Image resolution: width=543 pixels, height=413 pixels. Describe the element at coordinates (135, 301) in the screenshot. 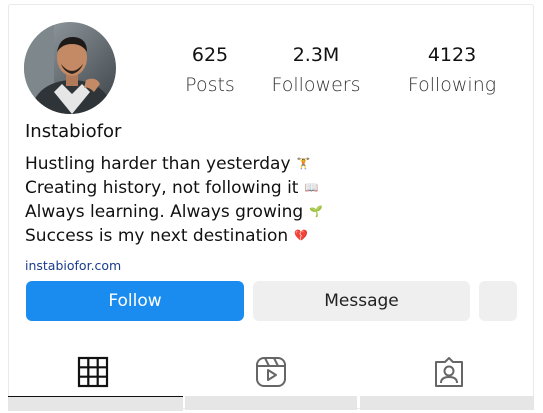

I see `follow-button: Follow` at that location.